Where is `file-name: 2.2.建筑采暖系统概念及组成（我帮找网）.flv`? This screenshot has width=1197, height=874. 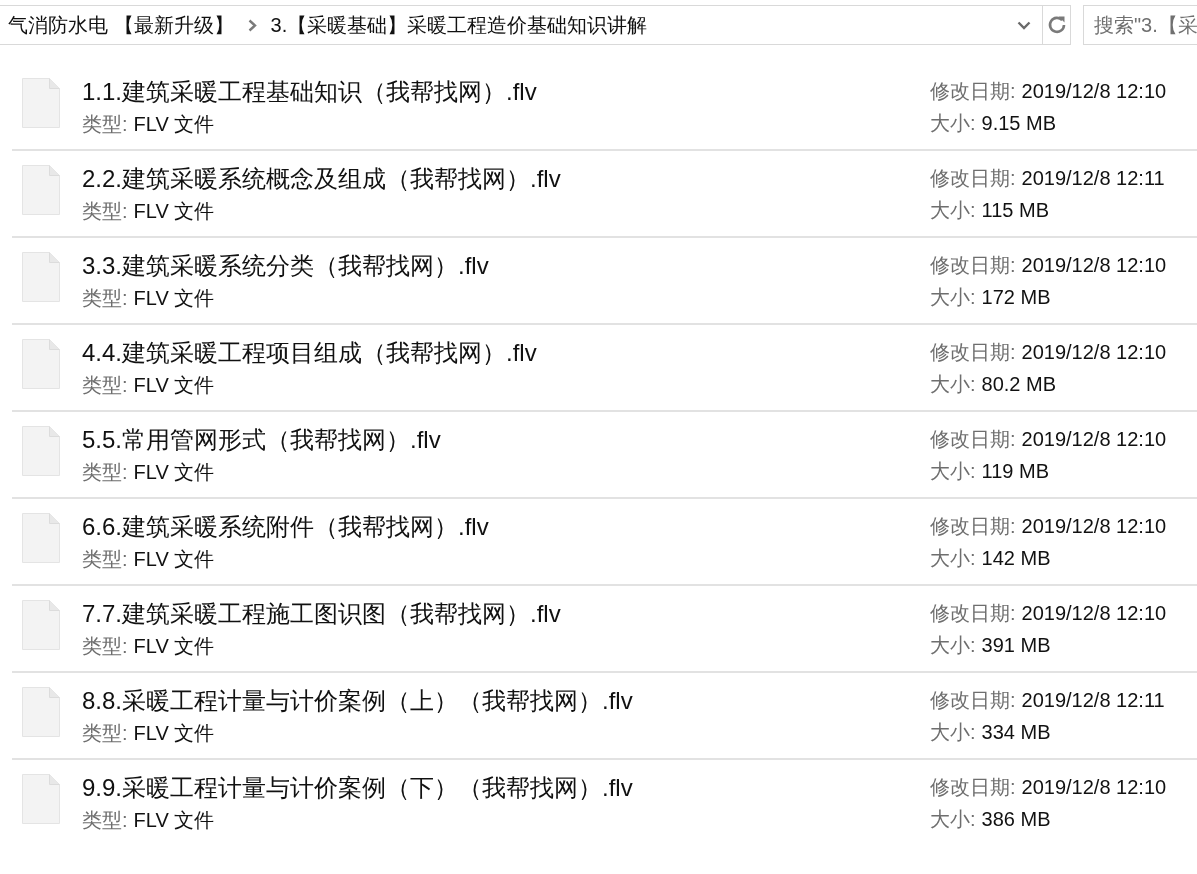
file-name: 2.2.建筑采暖系统概念及组成（我帮找网）.flv is located at coordinates (321, 179).